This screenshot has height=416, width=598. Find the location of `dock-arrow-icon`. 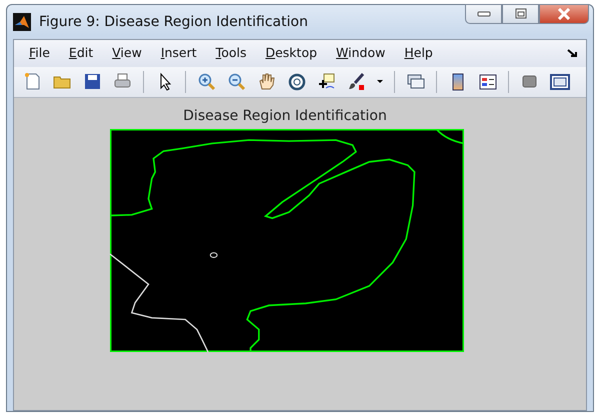

dock-arrow-icon is located at coordinates (572, 53).